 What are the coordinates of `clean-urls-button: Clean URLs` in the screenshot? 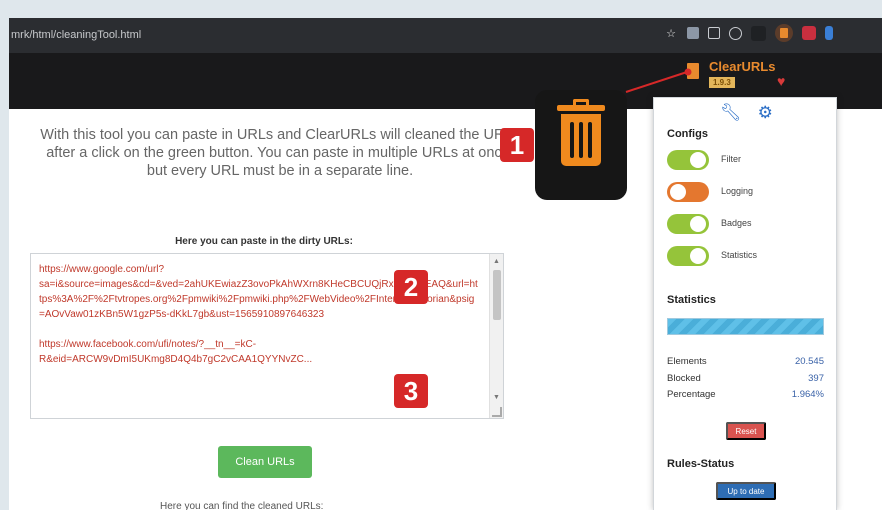 It's located at (265, 462).